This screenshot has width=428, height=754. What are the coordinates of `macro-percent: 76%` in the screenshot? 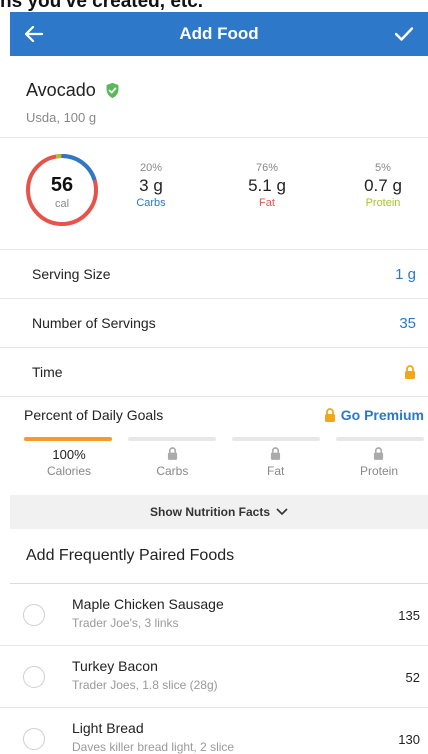 It's located at (267, 168).